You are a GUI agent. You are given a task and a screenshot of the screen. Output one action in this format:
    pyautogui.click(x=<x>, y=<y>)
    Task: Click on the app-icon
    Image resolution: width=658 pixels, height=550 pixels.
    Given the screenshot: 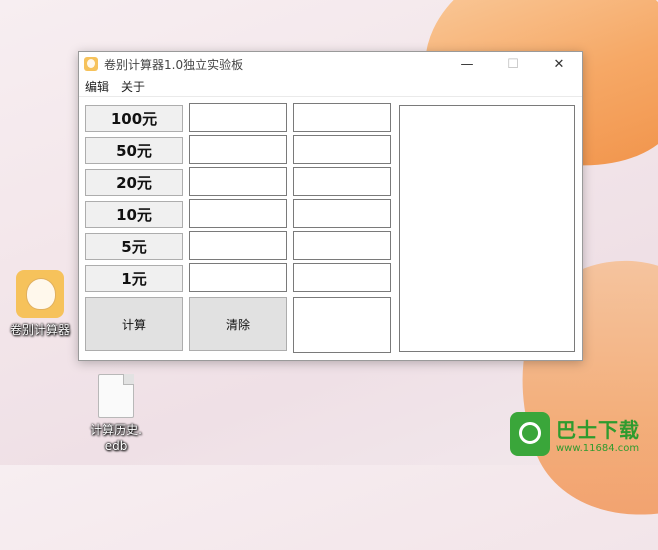 What is the action you would take?
    pyautogui.click(x=40, y=294)
    